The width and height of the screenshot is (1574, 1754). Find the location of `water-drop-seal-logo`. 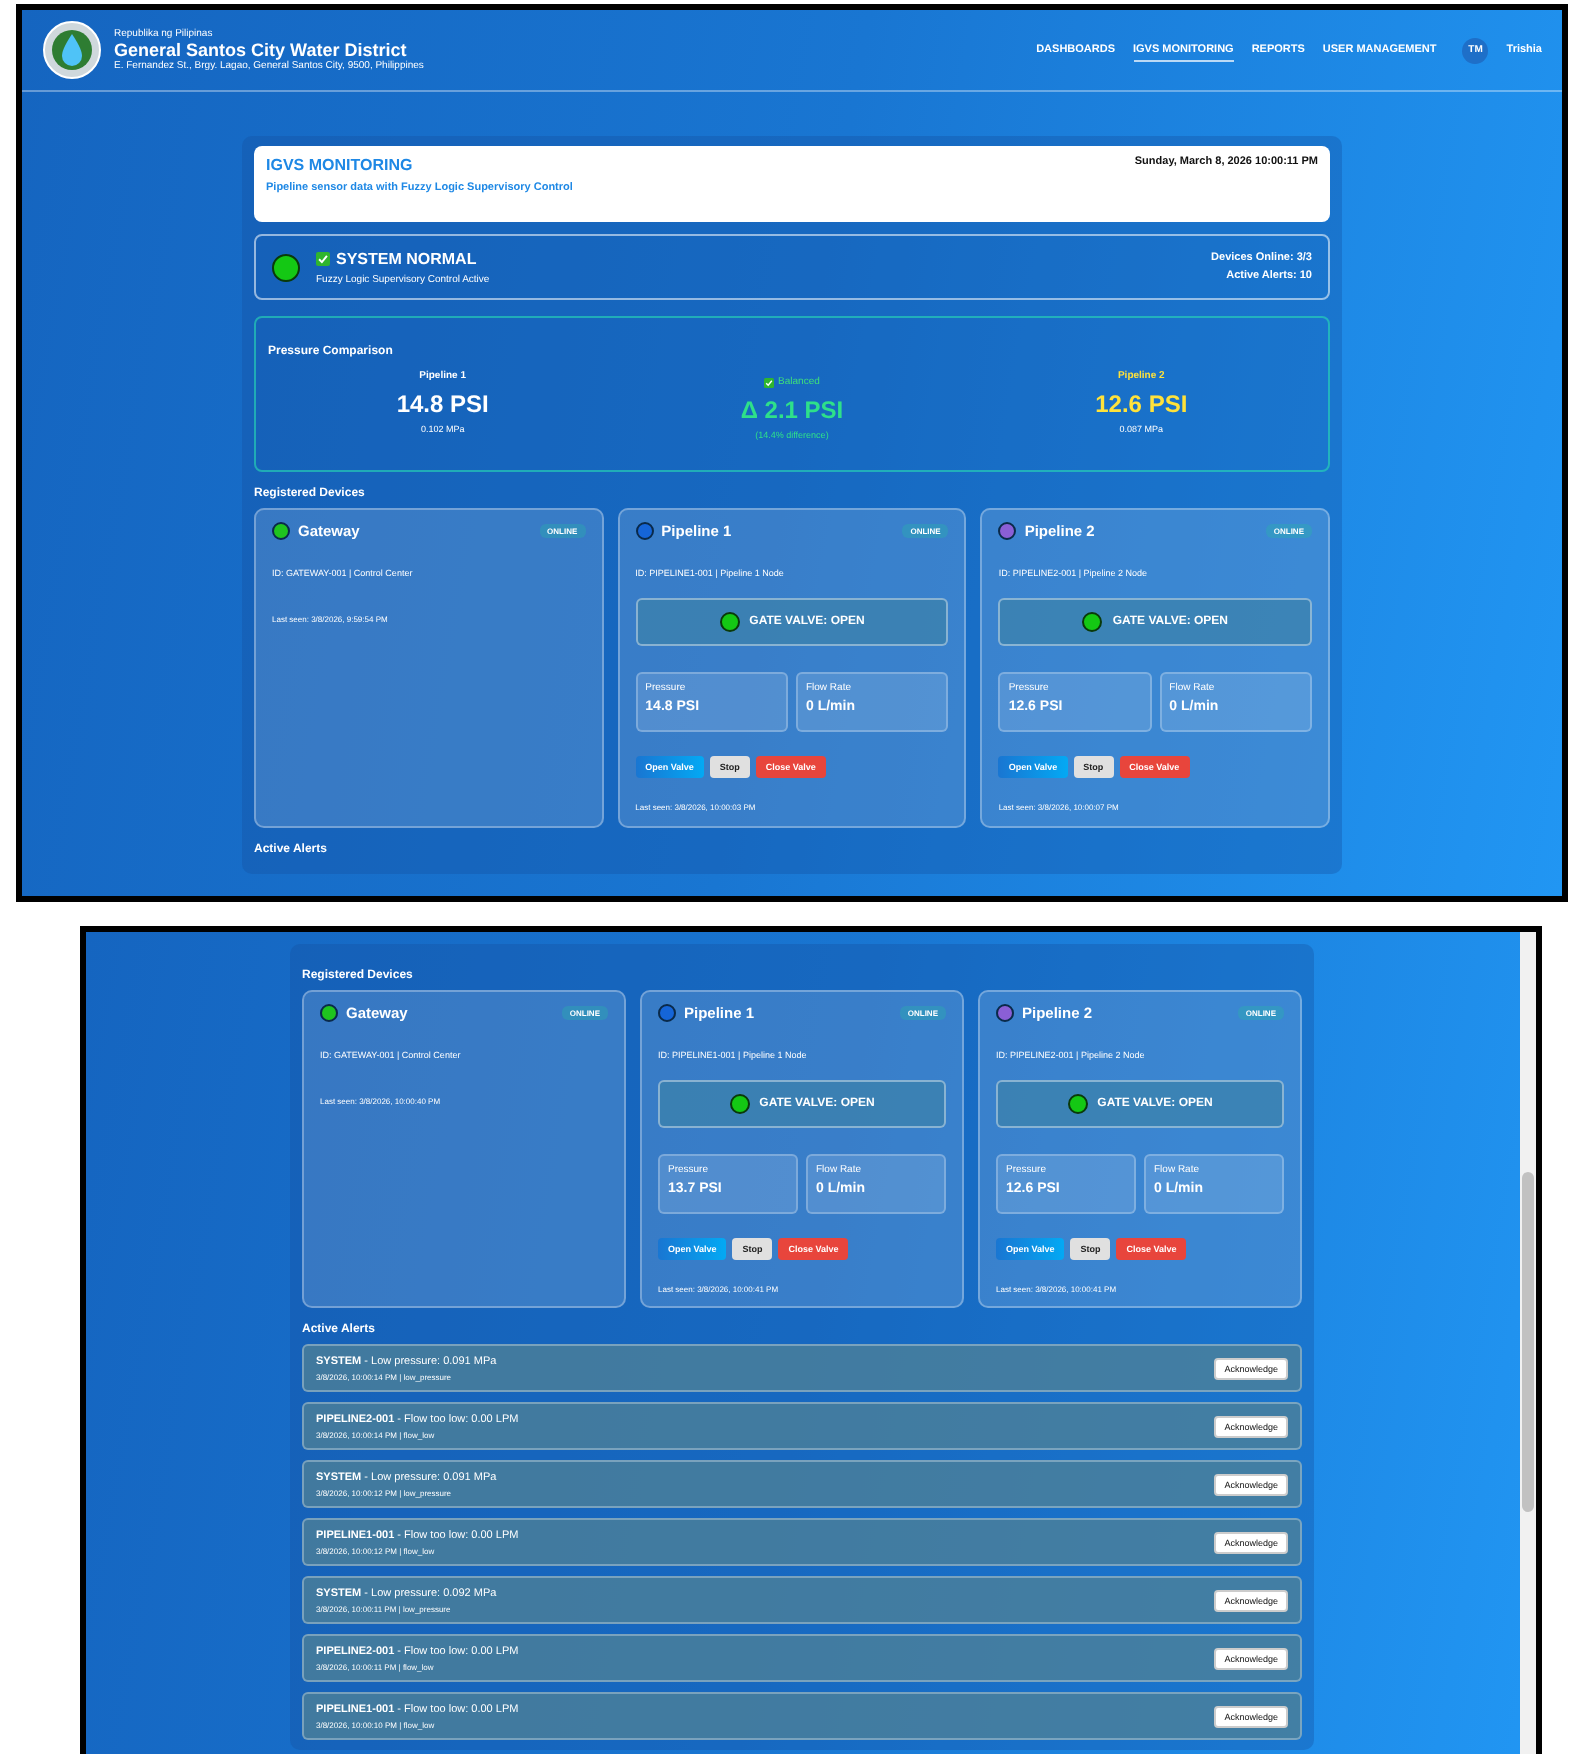

water-drop-seal-logo is located at coordinates (72, 50).